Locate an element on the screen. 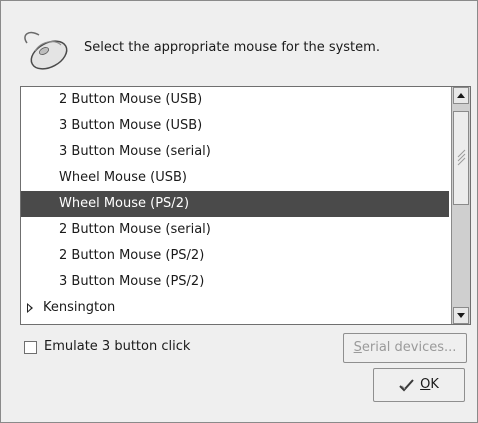  arrow-up-icon is located at coordinates (461, 95).